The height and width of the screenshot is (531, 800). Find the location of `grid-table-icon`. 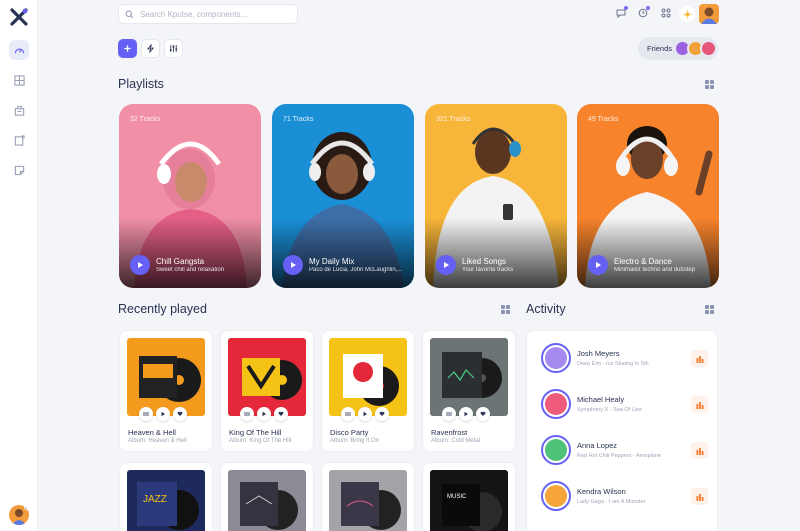

grid-table-icon is located at coordinates (19, 80).